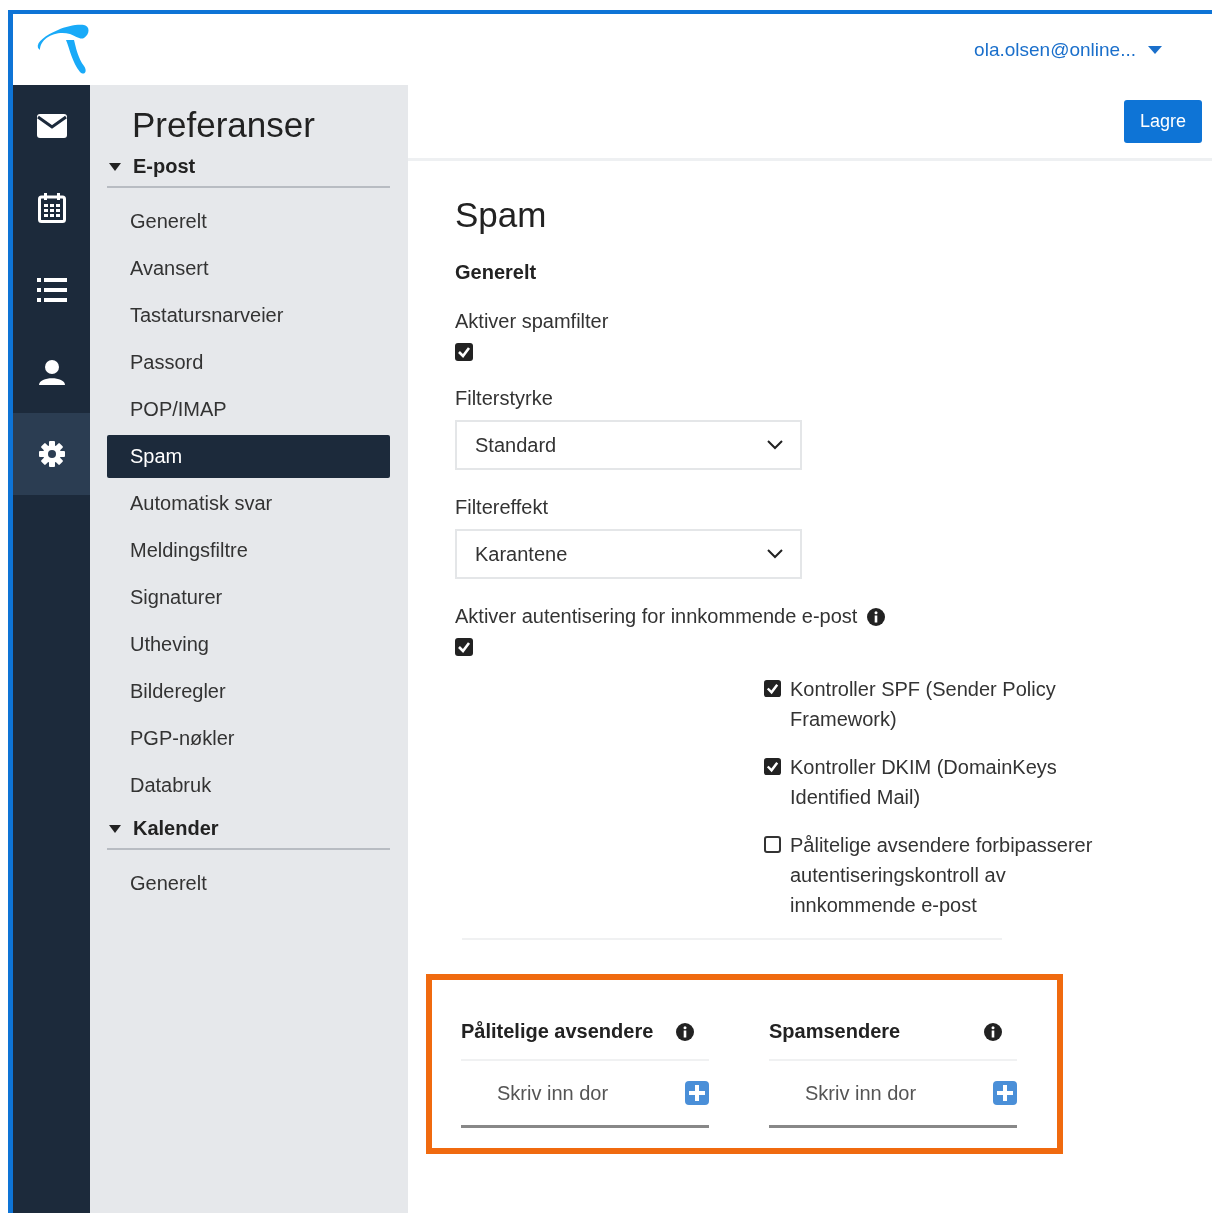  Describe the element at coordinates (248, 268) in the screenshot. I see `sidebar-item: Avansert` at that location.